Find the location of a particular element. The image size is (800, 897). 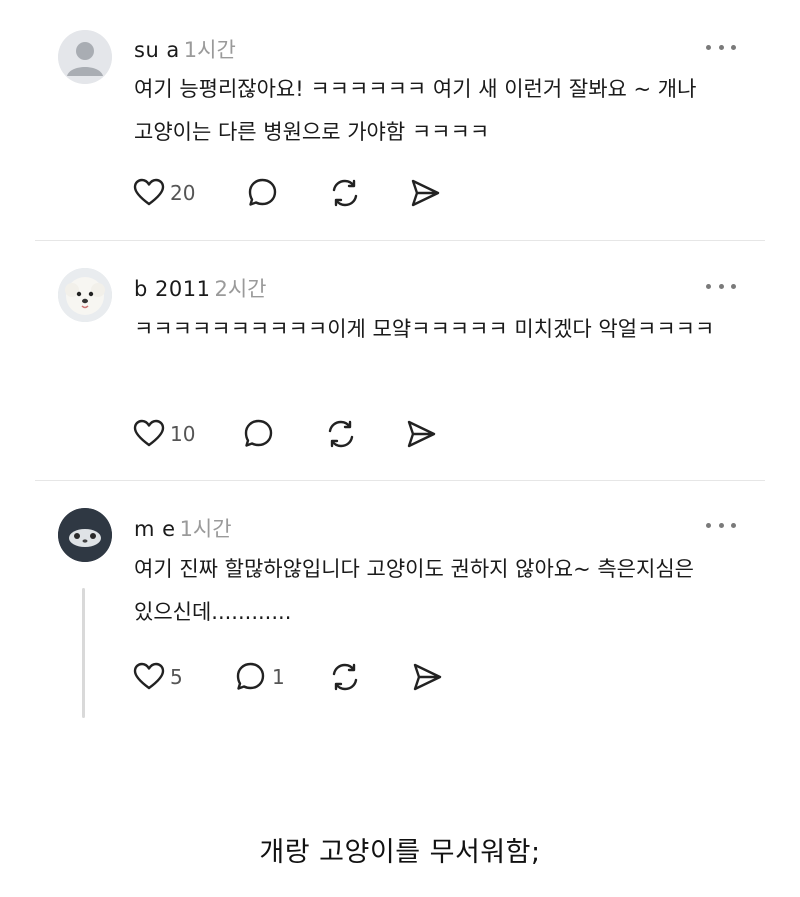

comment-header: m e 1시간 is located at coordinates (183, 528).